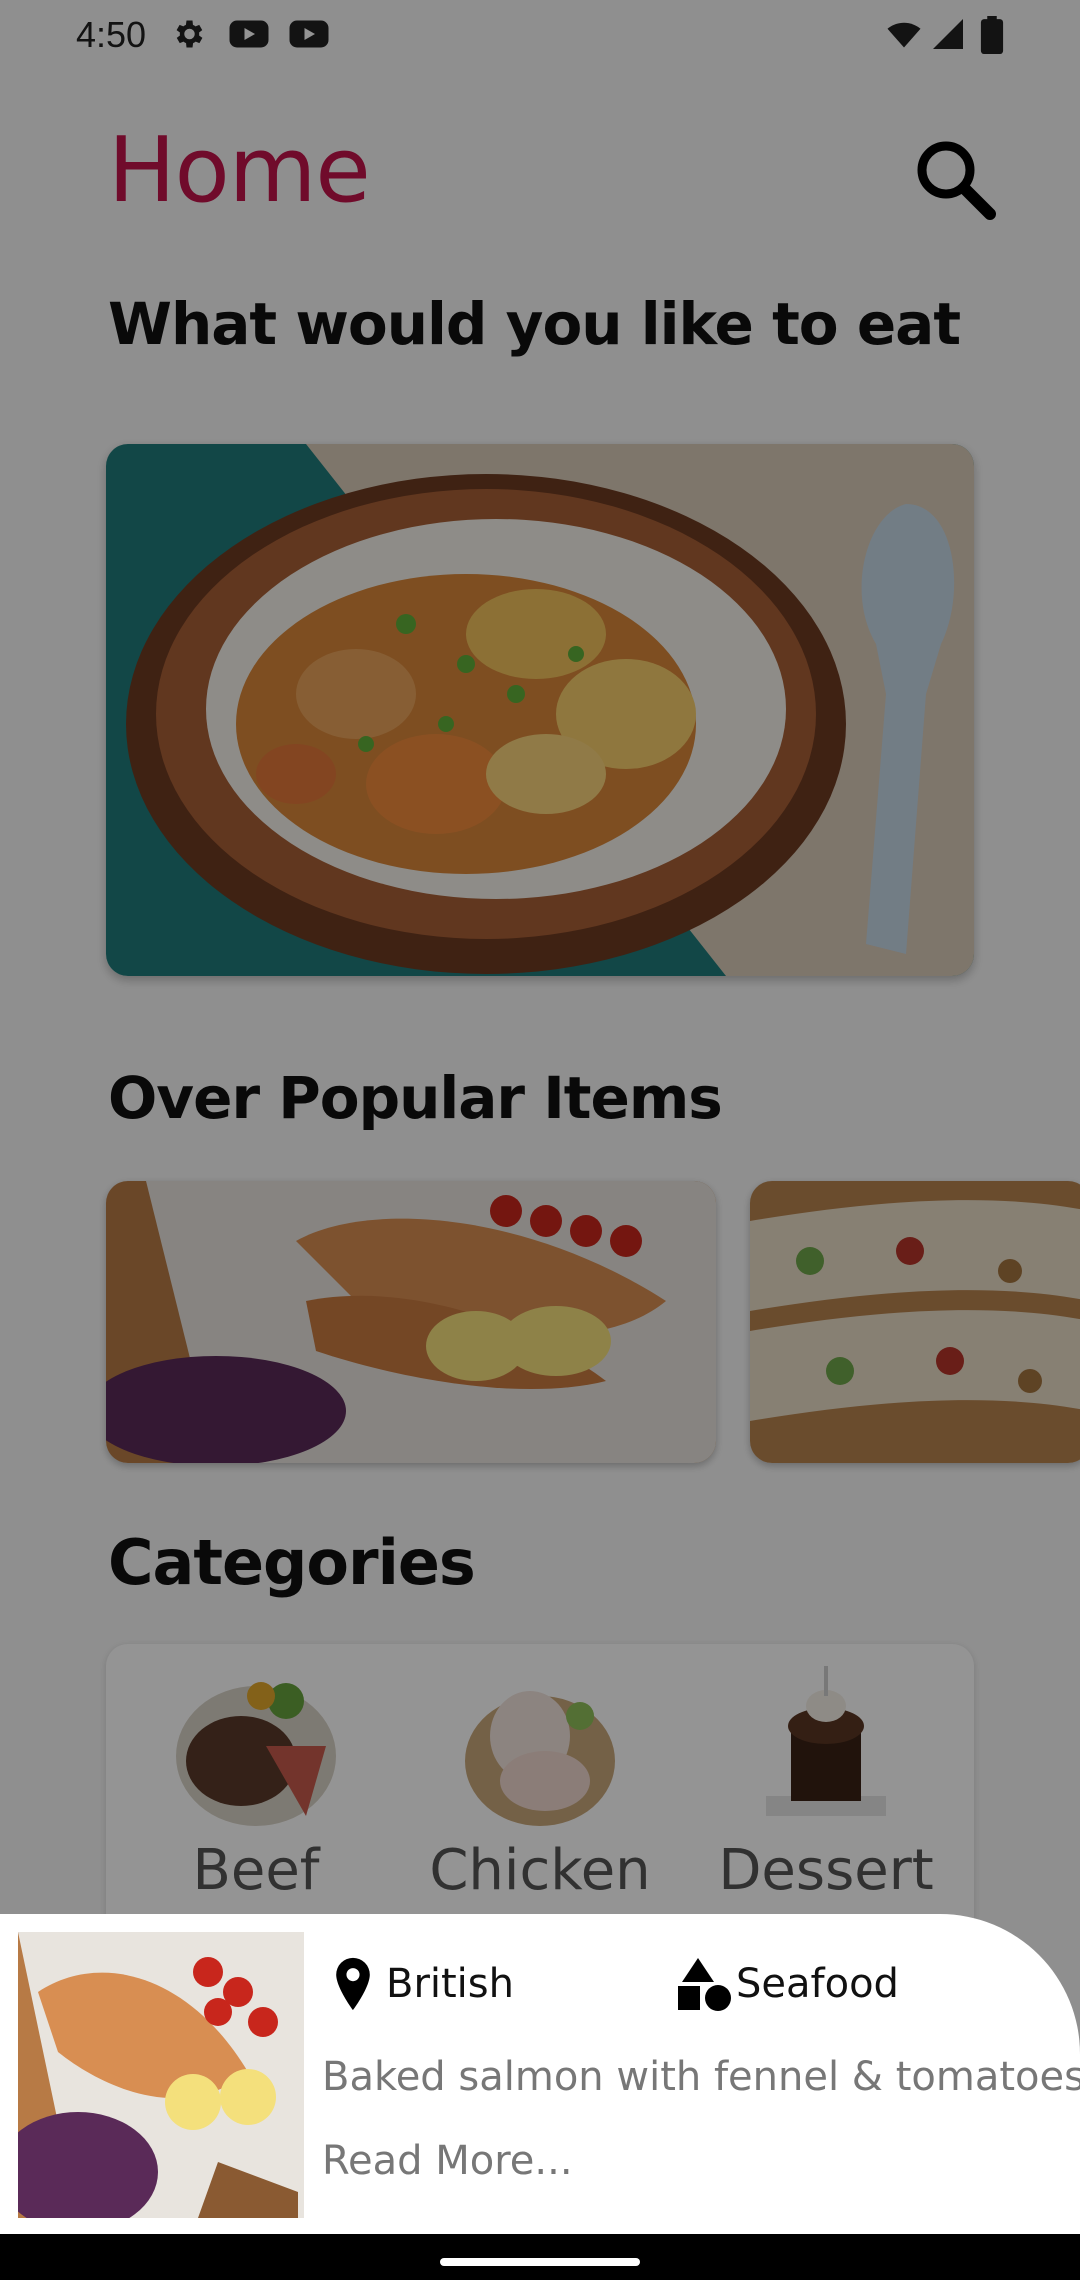  I want to click on meal-area-tag: British, so click(422, 1984).